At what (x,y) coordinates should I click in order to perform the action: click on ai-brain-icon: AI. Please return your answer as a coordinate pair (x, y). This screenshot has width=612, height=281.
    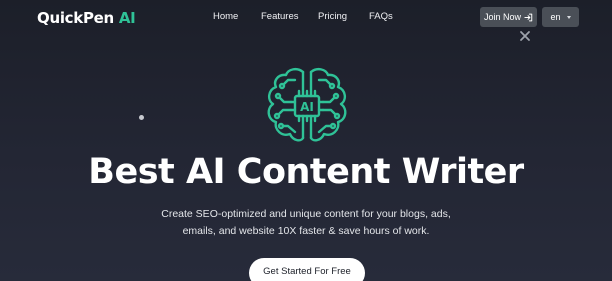
    Looking at the image, I should click on (307, 104).